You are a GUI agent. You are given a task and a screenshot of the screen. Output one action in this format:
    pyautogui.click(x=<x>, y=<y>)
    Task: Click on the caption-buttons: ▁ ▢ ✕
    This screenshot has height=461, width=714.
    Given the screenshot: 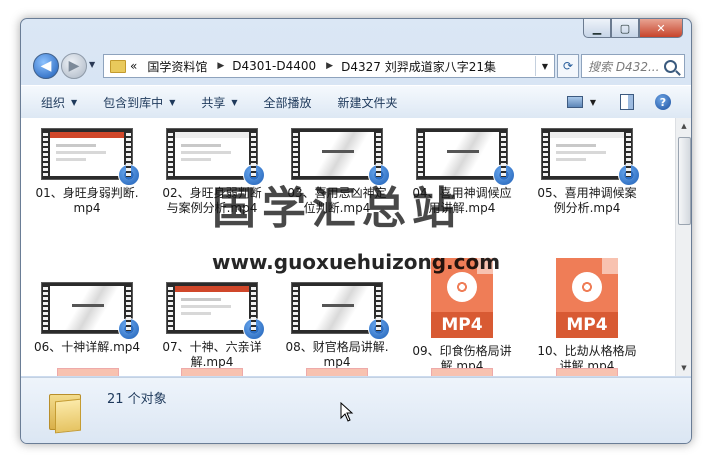 What is the action you would take?
    pyautogui.click(x=633, y=28)
    